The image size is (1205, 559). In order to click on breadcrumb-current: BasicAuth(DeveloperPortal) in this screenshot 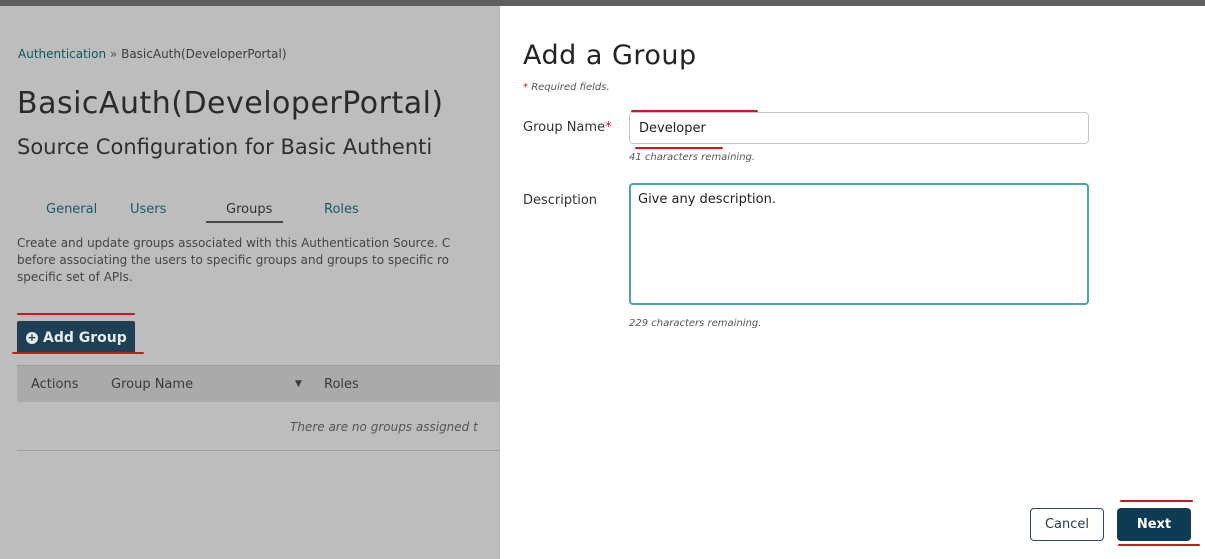, I will do `click(204, 54)`.